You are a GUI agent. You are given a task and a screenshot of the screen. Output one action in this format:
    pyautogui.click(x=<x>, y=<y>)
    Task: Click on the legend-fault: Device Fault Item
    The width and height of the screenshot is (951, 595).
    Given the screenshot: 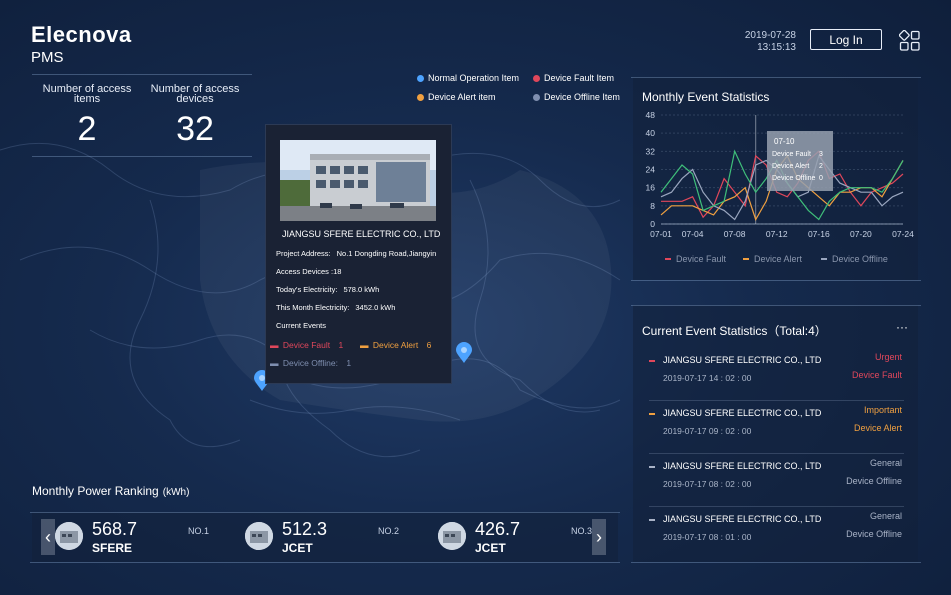 What is the action you would take?
    pyautogui.click(x=573, y=78)
    